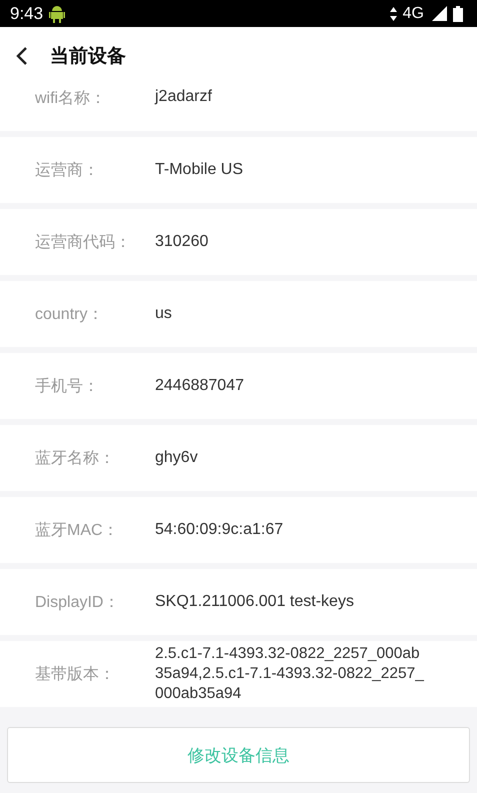 This screenshot has width=477, height=793. What do you see at coordinates (289, 674) in the screenshot?
I see `field-value: 2.5.c1-7.1-4393.32-0822_2257_000ab 35a94,2.5.c1-7.1-4393.32-0822_2257_ 000ab35a94` at bounding box center [289, 674].